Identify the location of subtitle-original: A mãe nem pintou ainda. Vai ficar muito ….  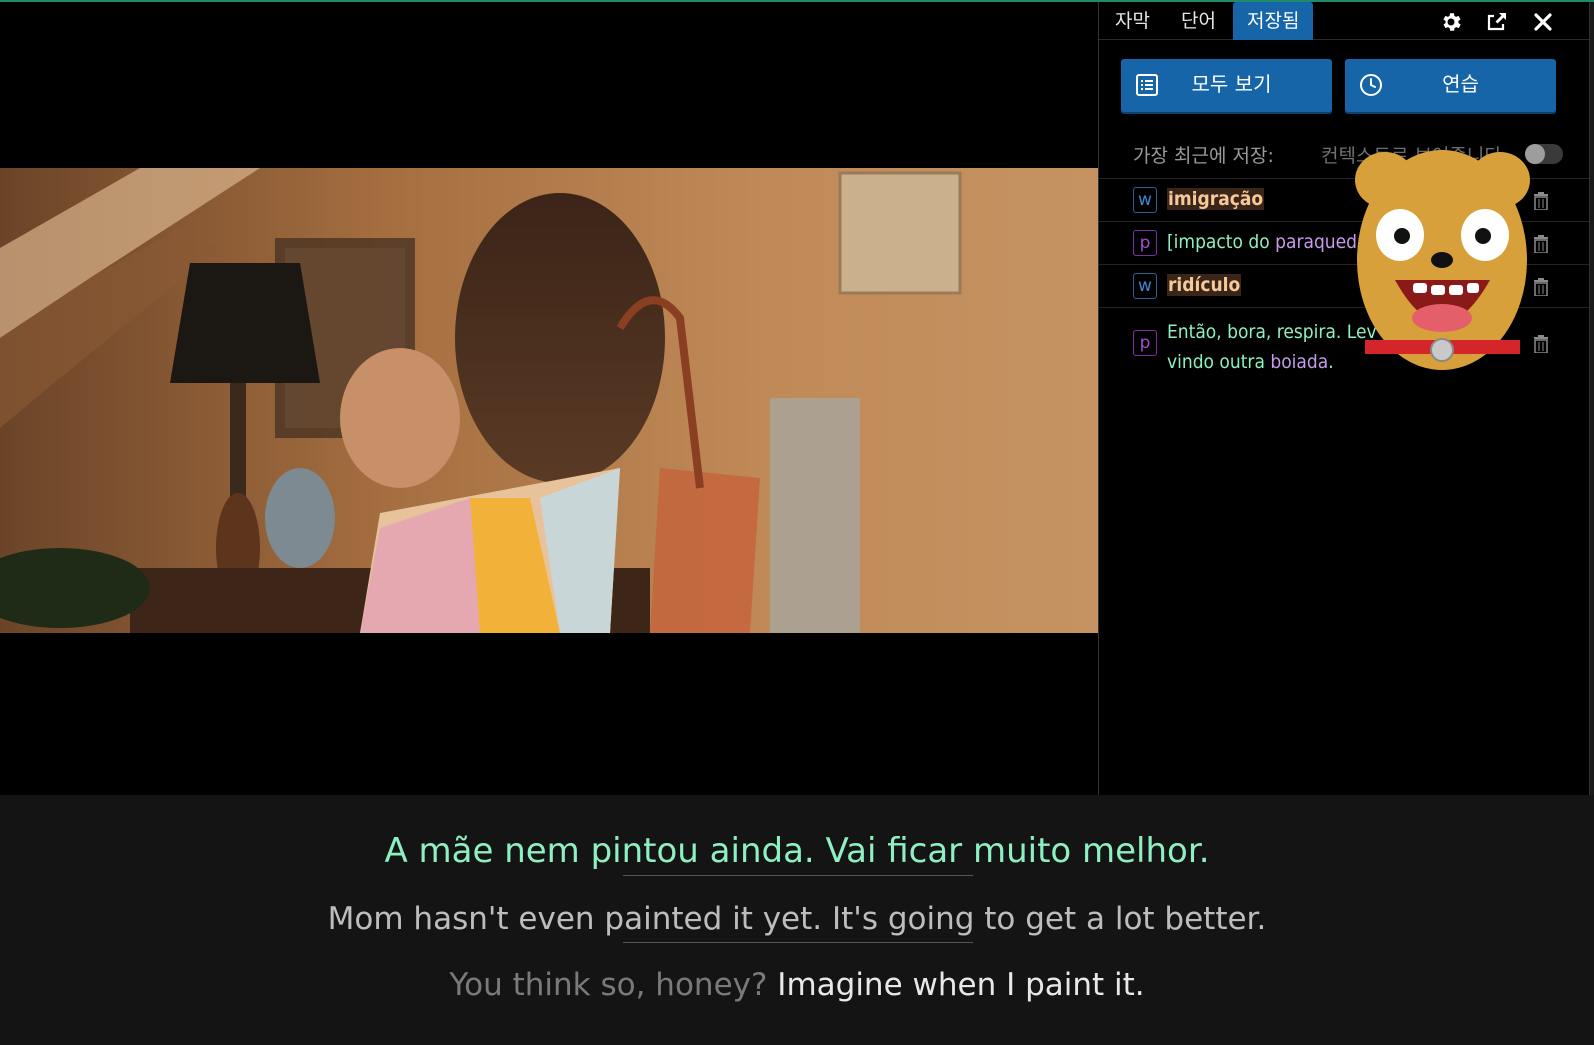
(797, 851).